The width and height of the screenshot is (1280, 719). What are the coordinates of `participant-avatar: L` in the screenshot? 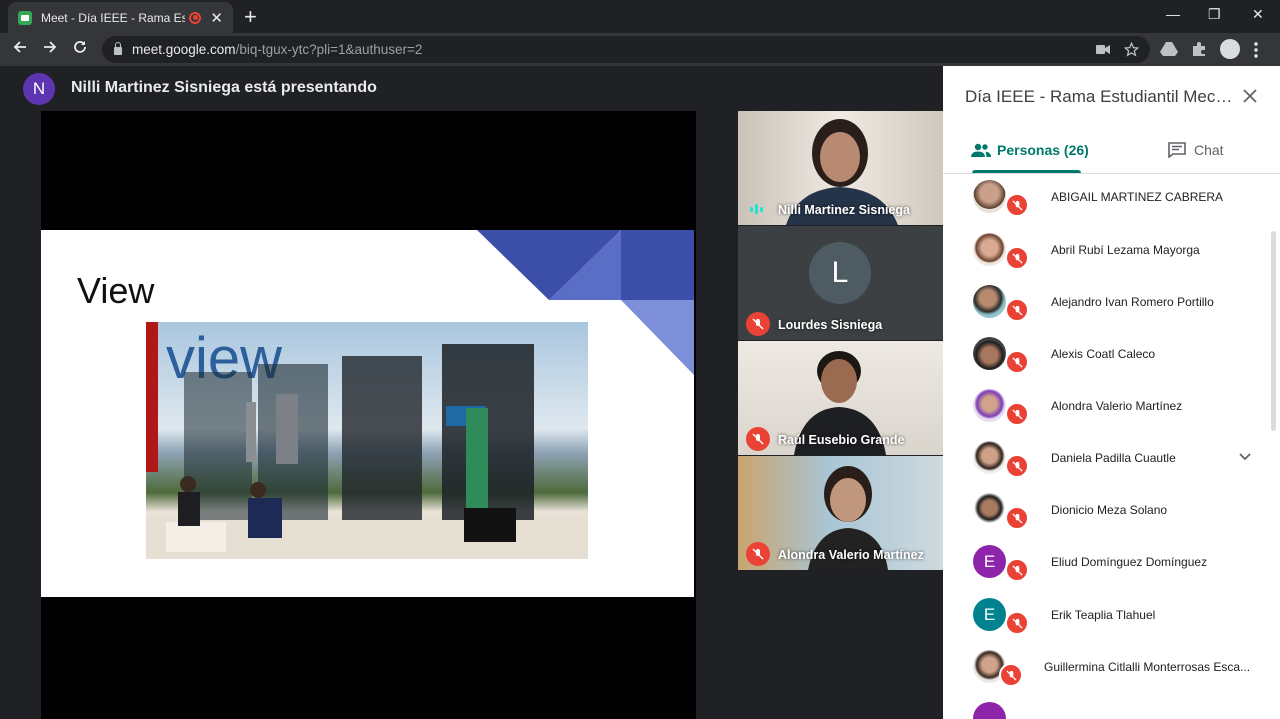 It's located at (840, 273).